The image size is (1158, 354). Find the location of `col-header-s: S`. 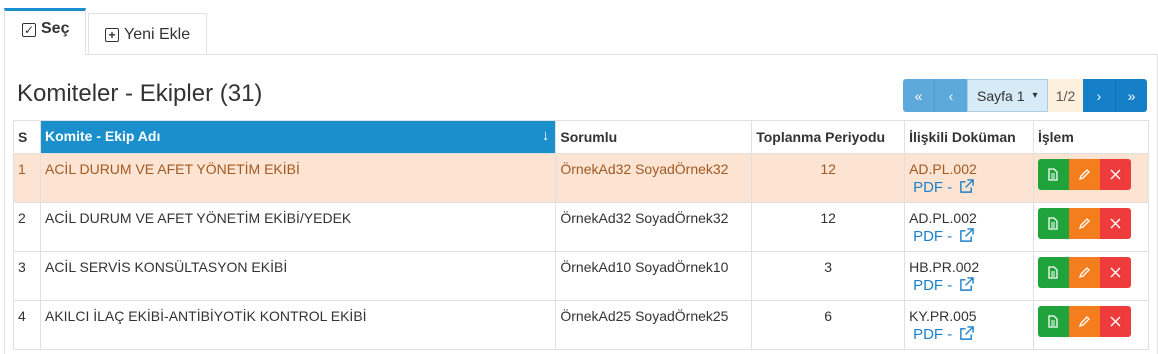

col-header-s: S is located at coordinates (27, 137).